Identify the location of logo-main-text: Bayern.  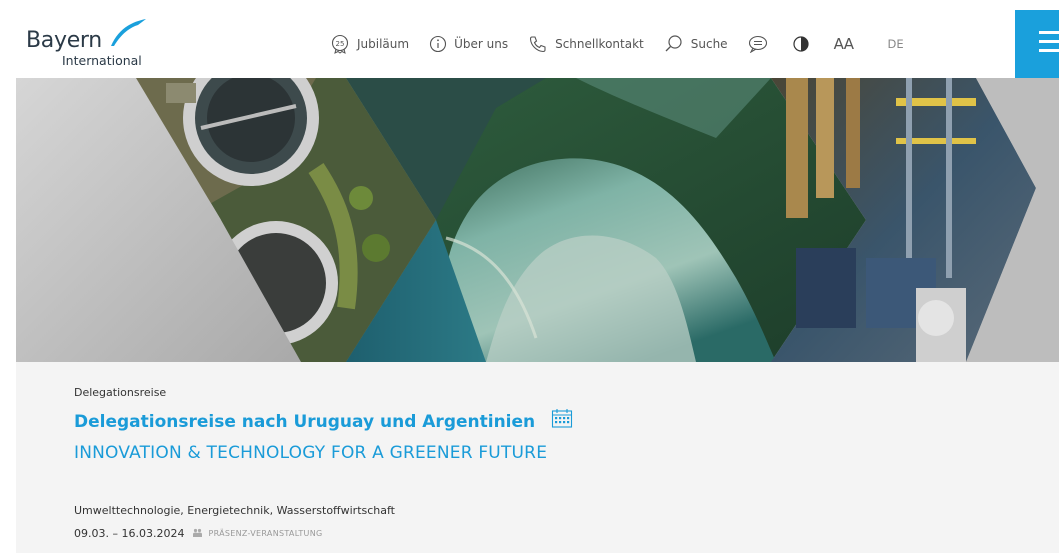
(64, 40).